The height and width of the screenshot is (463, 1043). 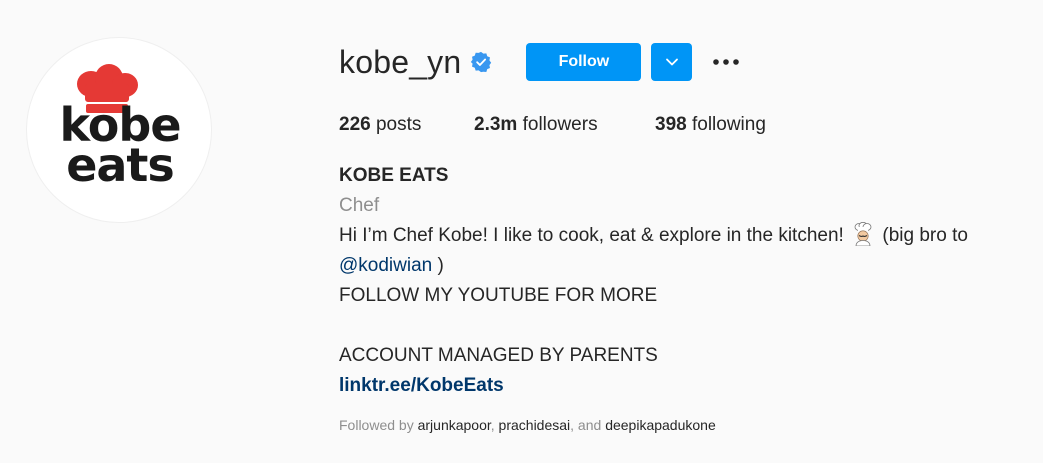 What do you see at coordinates (498, 355) in the screenshot?
I see `bio-line-managed: ACCOUNT MANAGED BY PARENTS` at bounding box center [498, 355].